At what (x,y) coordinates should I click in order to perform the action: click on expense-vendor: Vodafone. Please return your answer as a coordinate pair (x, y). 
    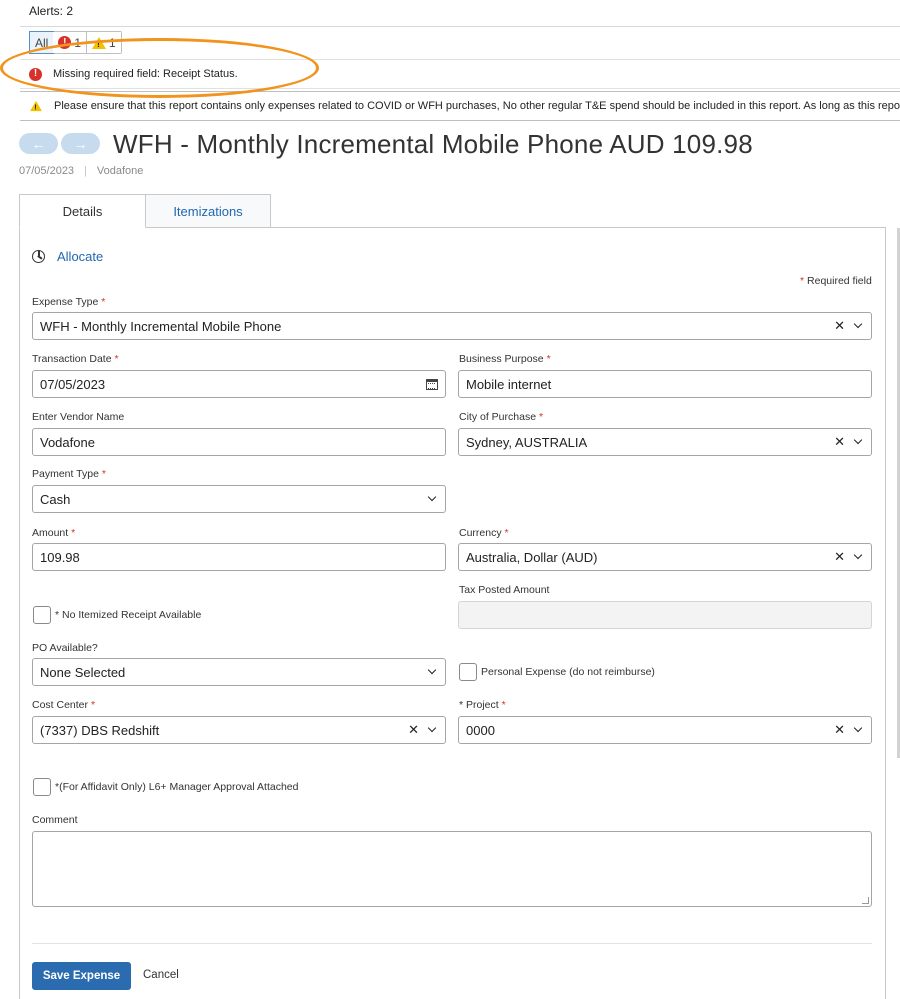
    Looking at the image, I should click on (120, 171).